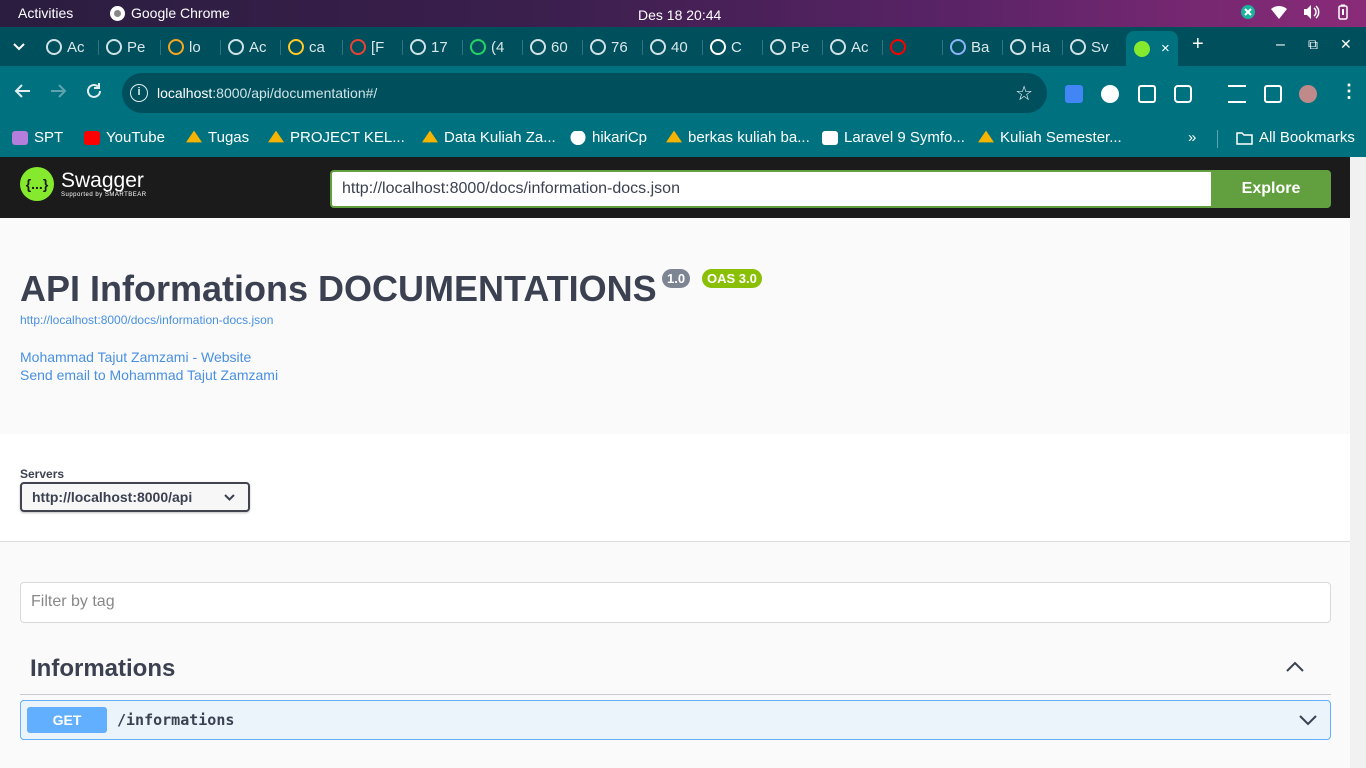  What do you see at coordinates (217, 137) in the screenshot?
I see `bookmark-item: Tugas` at bounding box center [217, 137].